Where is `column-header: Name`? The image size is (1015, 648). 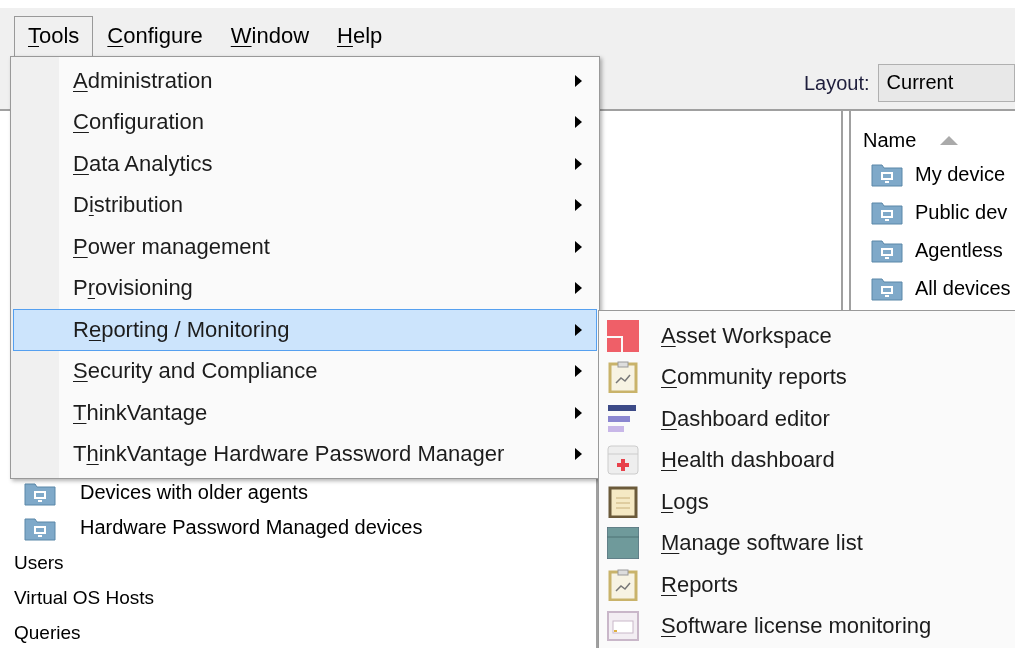
column-header: Name is located at coordinates (890, 140).